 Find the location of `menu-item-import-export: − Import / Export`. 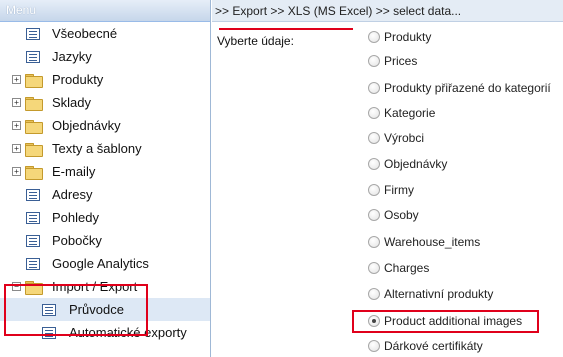

menu-item-import-export: − Import / Export is located at coordinates (105, 286).